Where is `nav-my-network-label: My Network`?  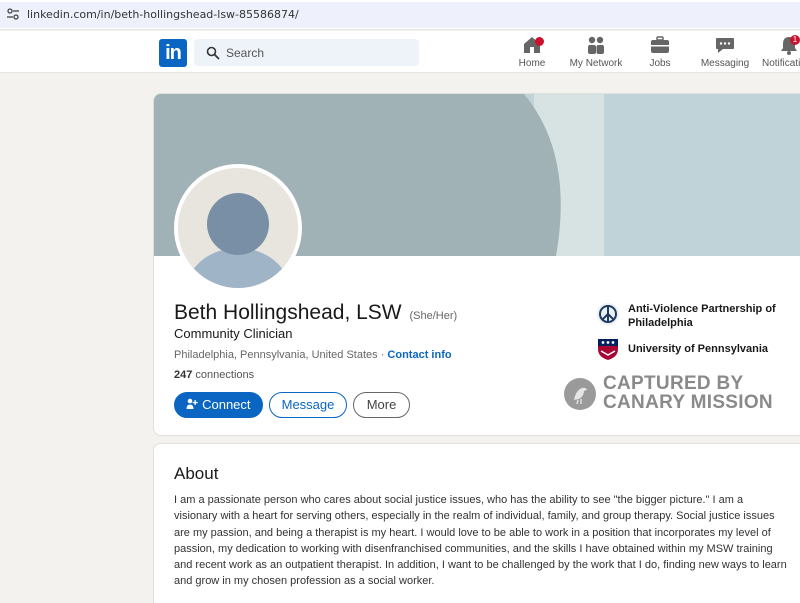
nav-my-network-label: My Network is located at coordinates (596, 63).